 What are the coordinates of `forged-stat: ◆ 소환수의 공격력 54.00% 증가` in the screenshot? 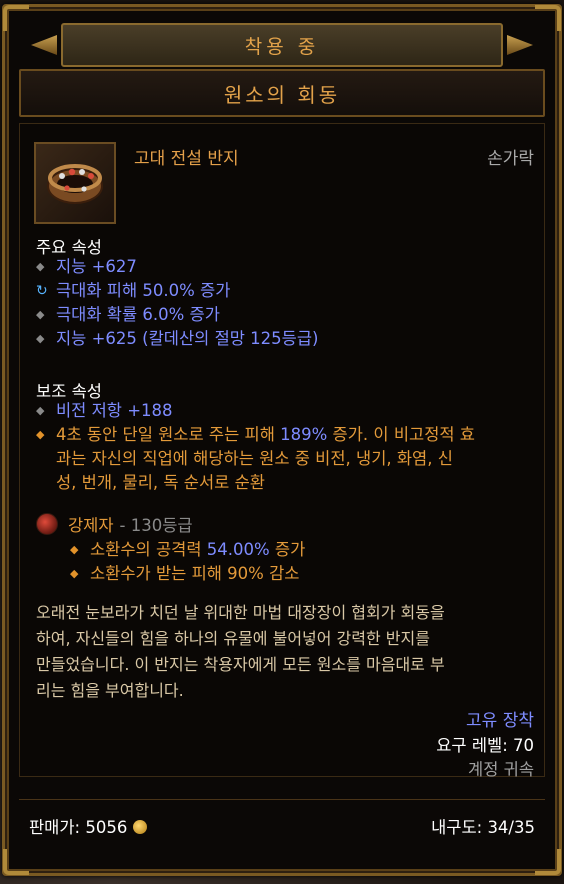 It's located at (301, 550).